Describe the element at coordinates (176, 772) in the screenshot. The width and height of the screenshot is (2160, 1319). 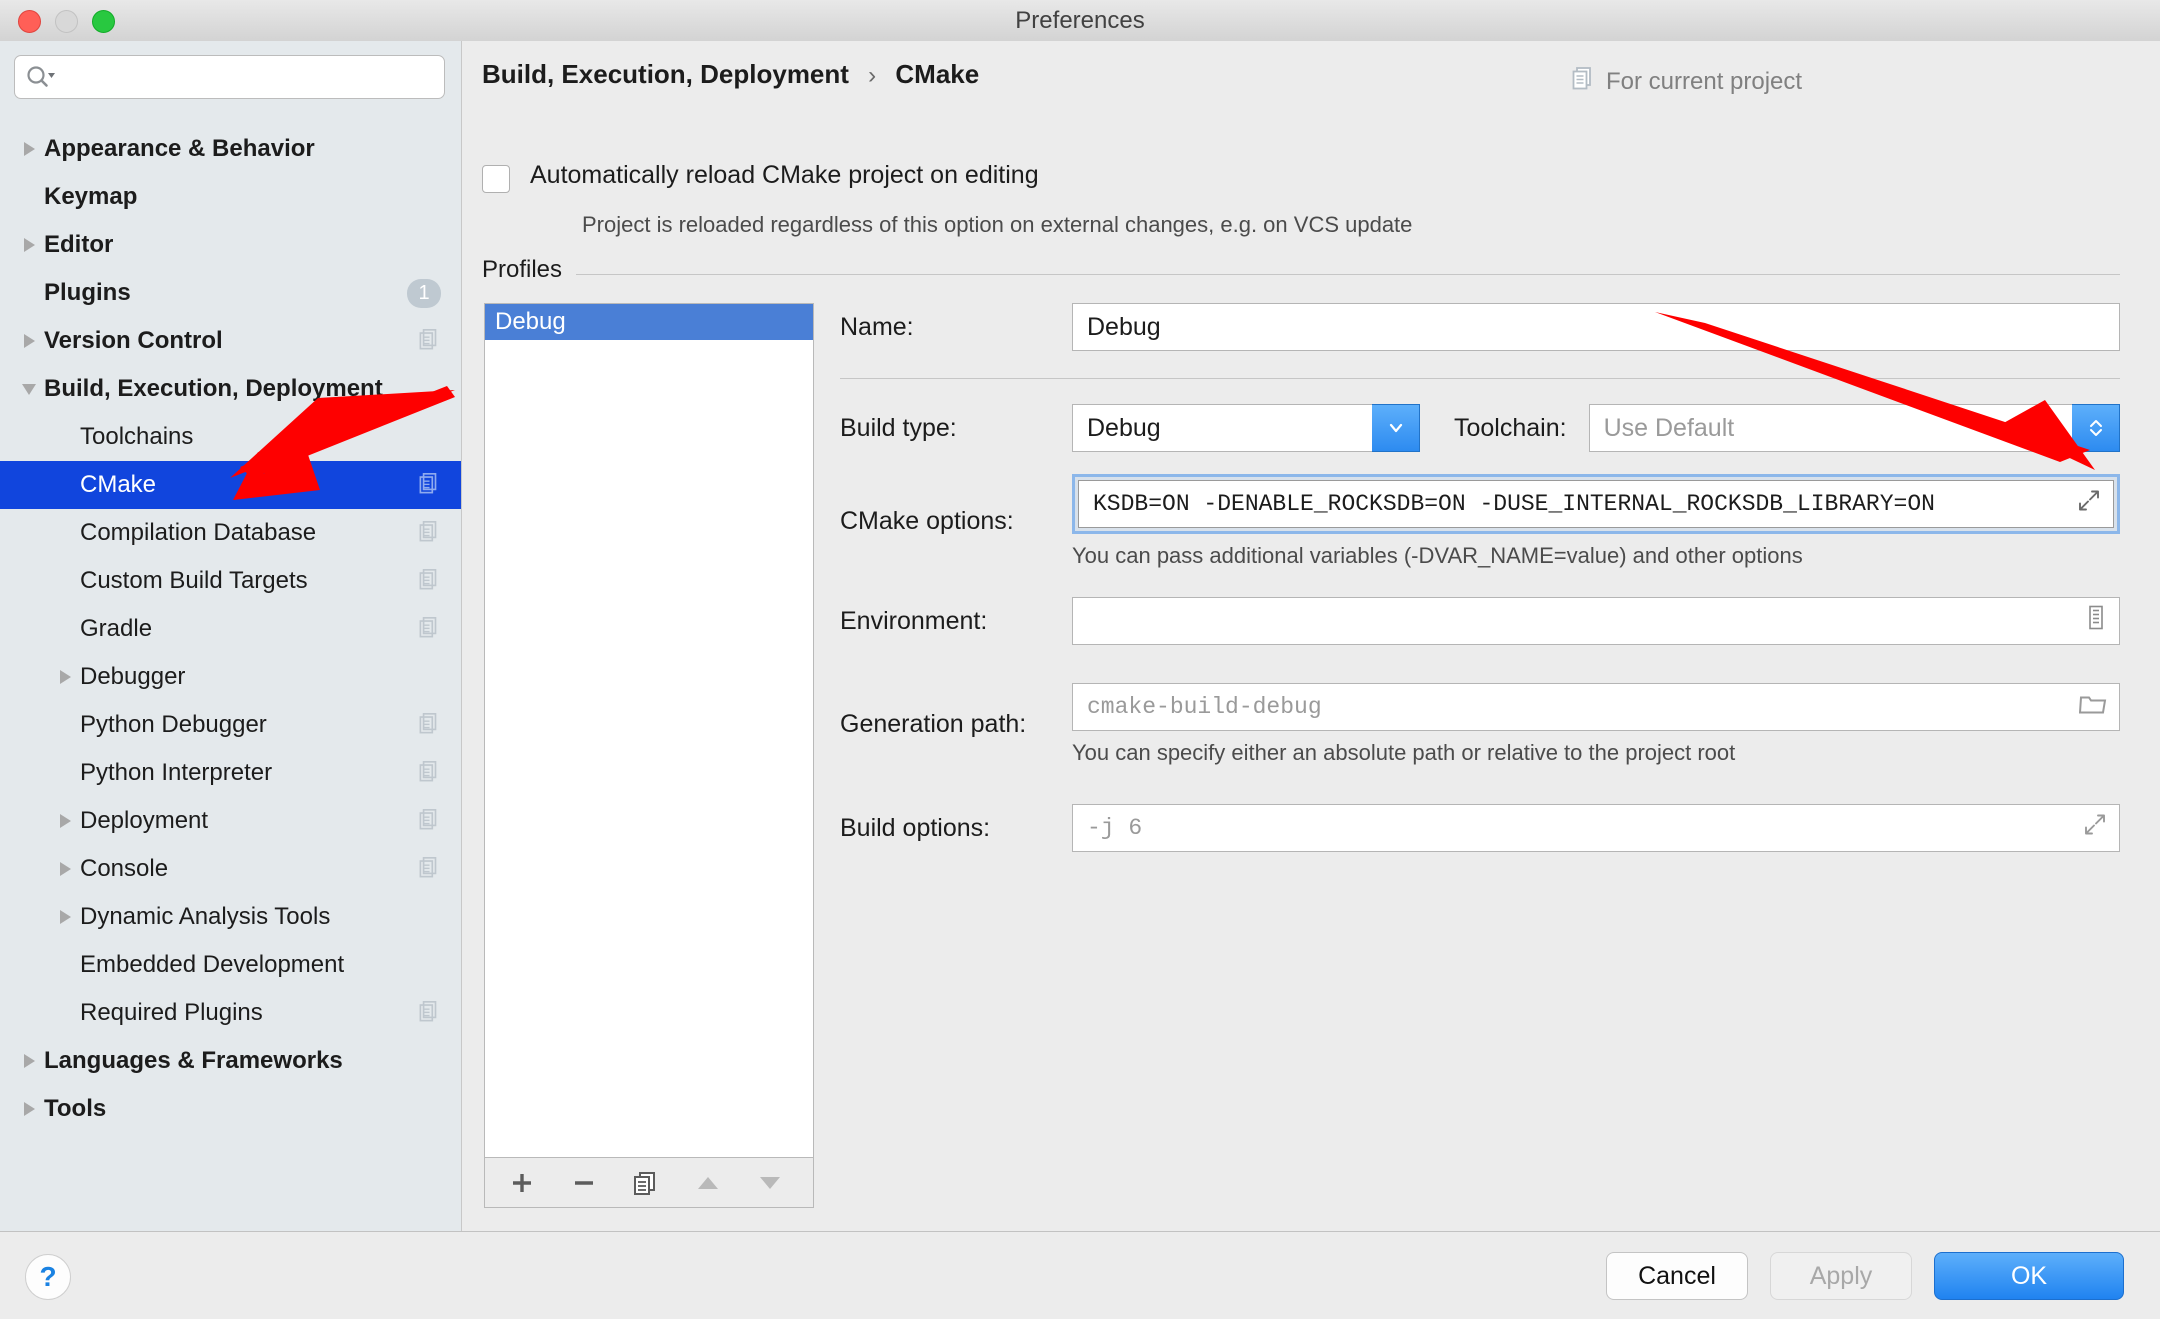
I see `sidebar-item-label: Python Interpreter` at that location.